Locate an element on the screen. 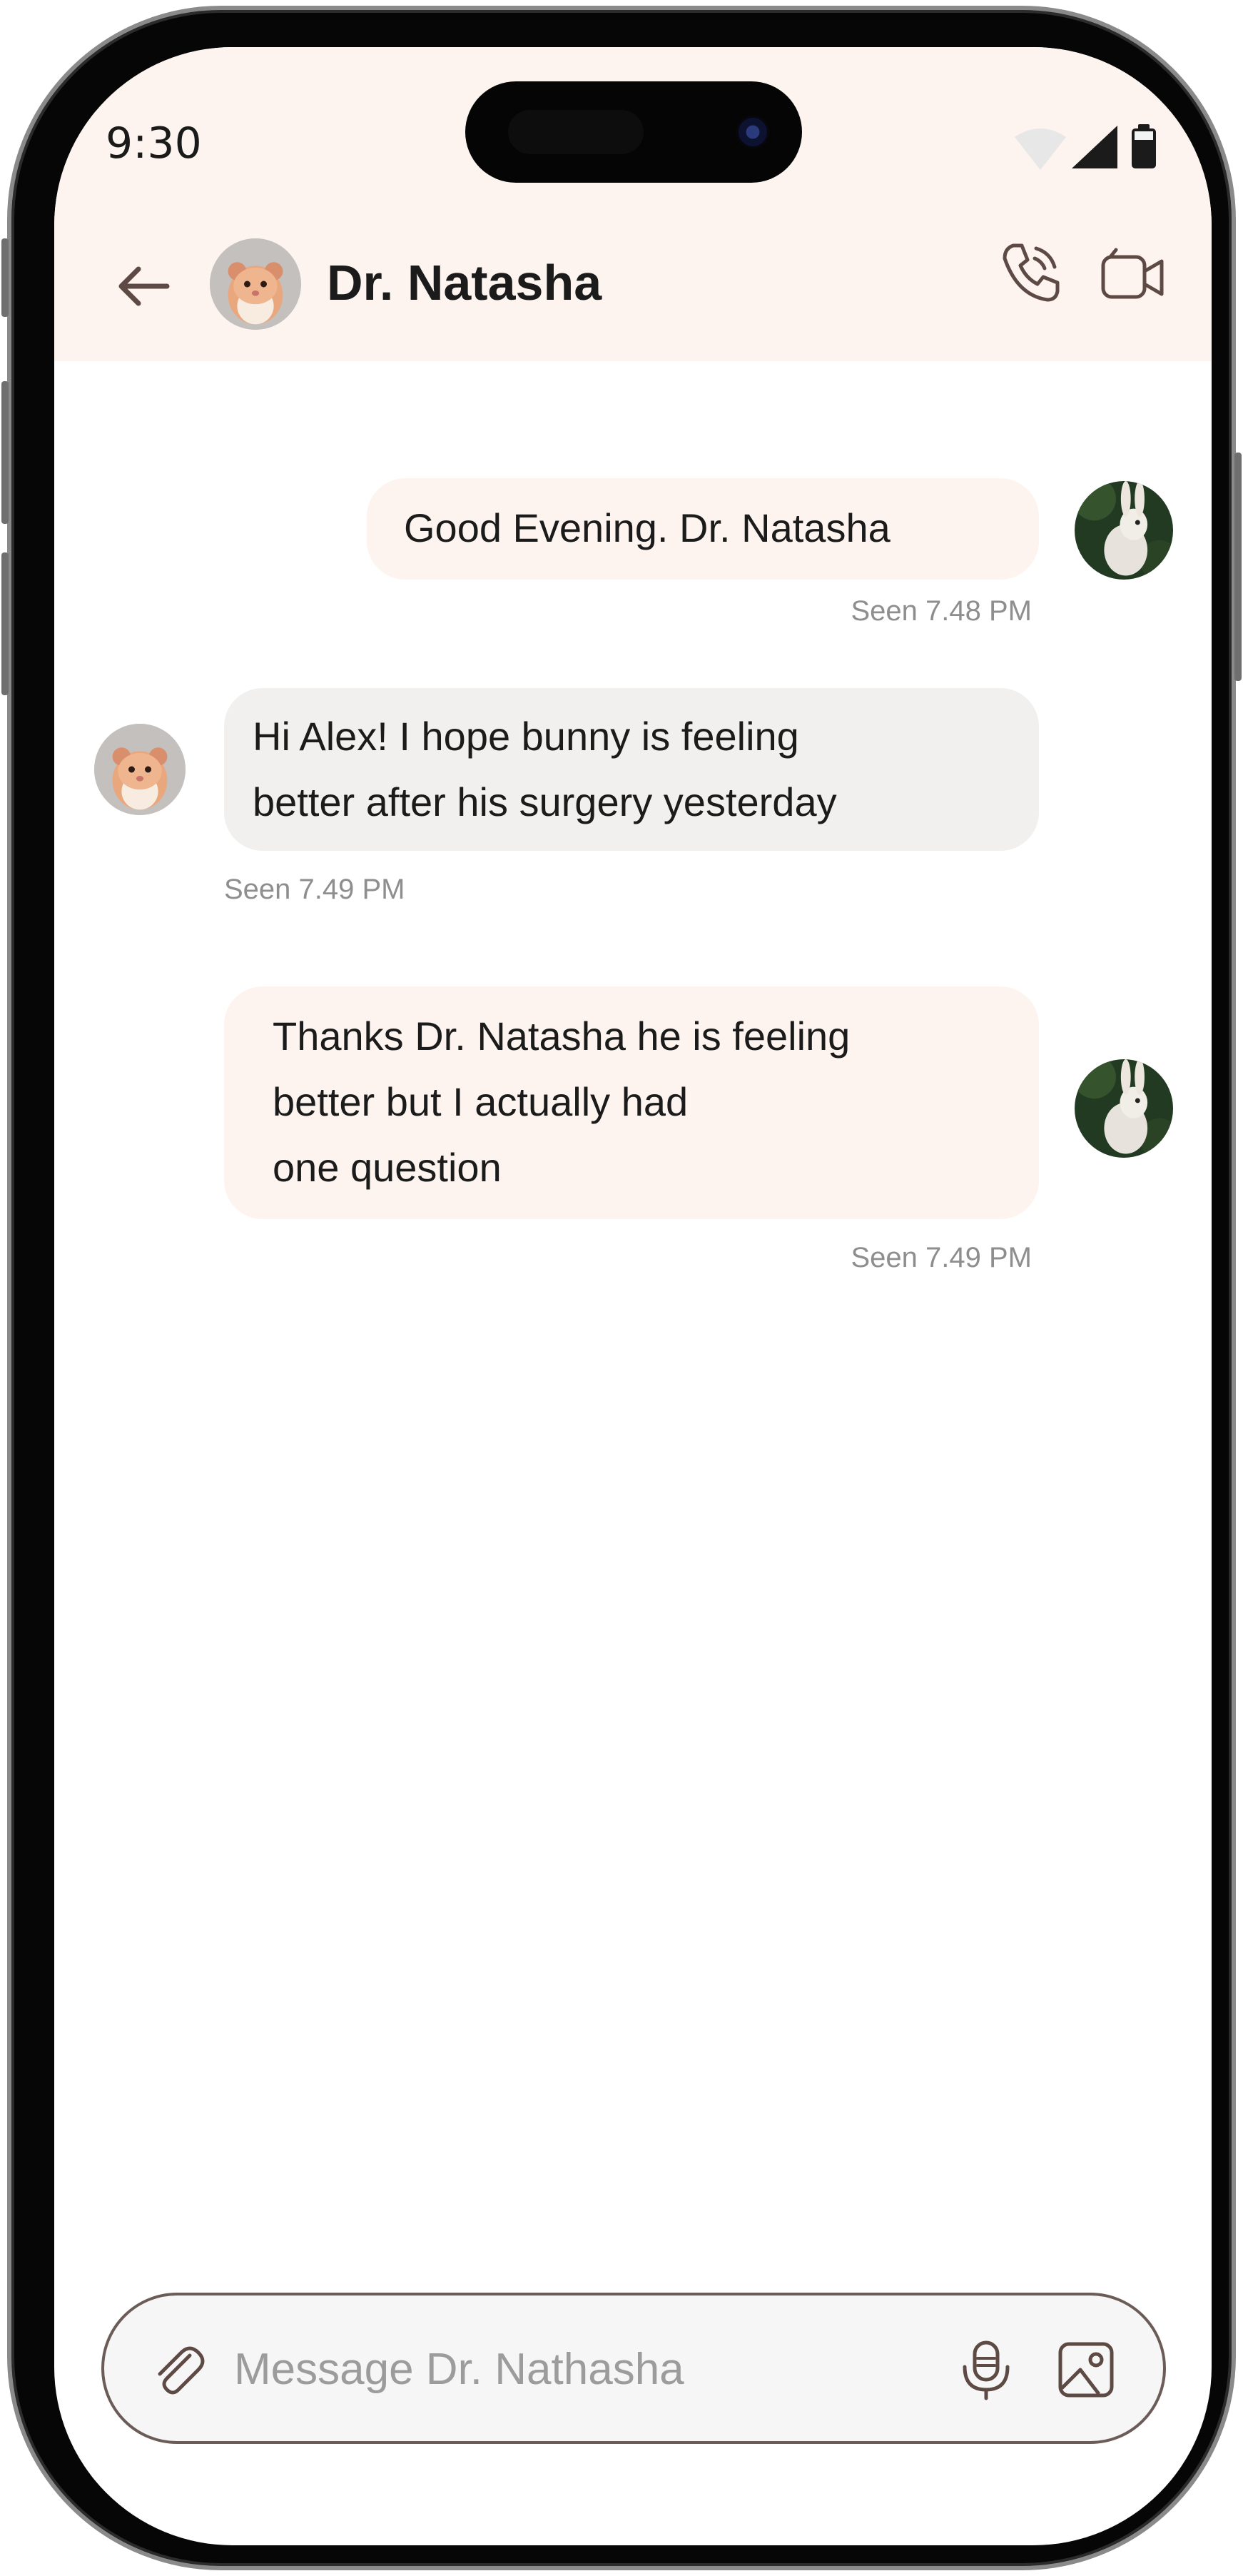  seen-timestamp: Seen 7.48 PM is located at coordinates (942, 611).